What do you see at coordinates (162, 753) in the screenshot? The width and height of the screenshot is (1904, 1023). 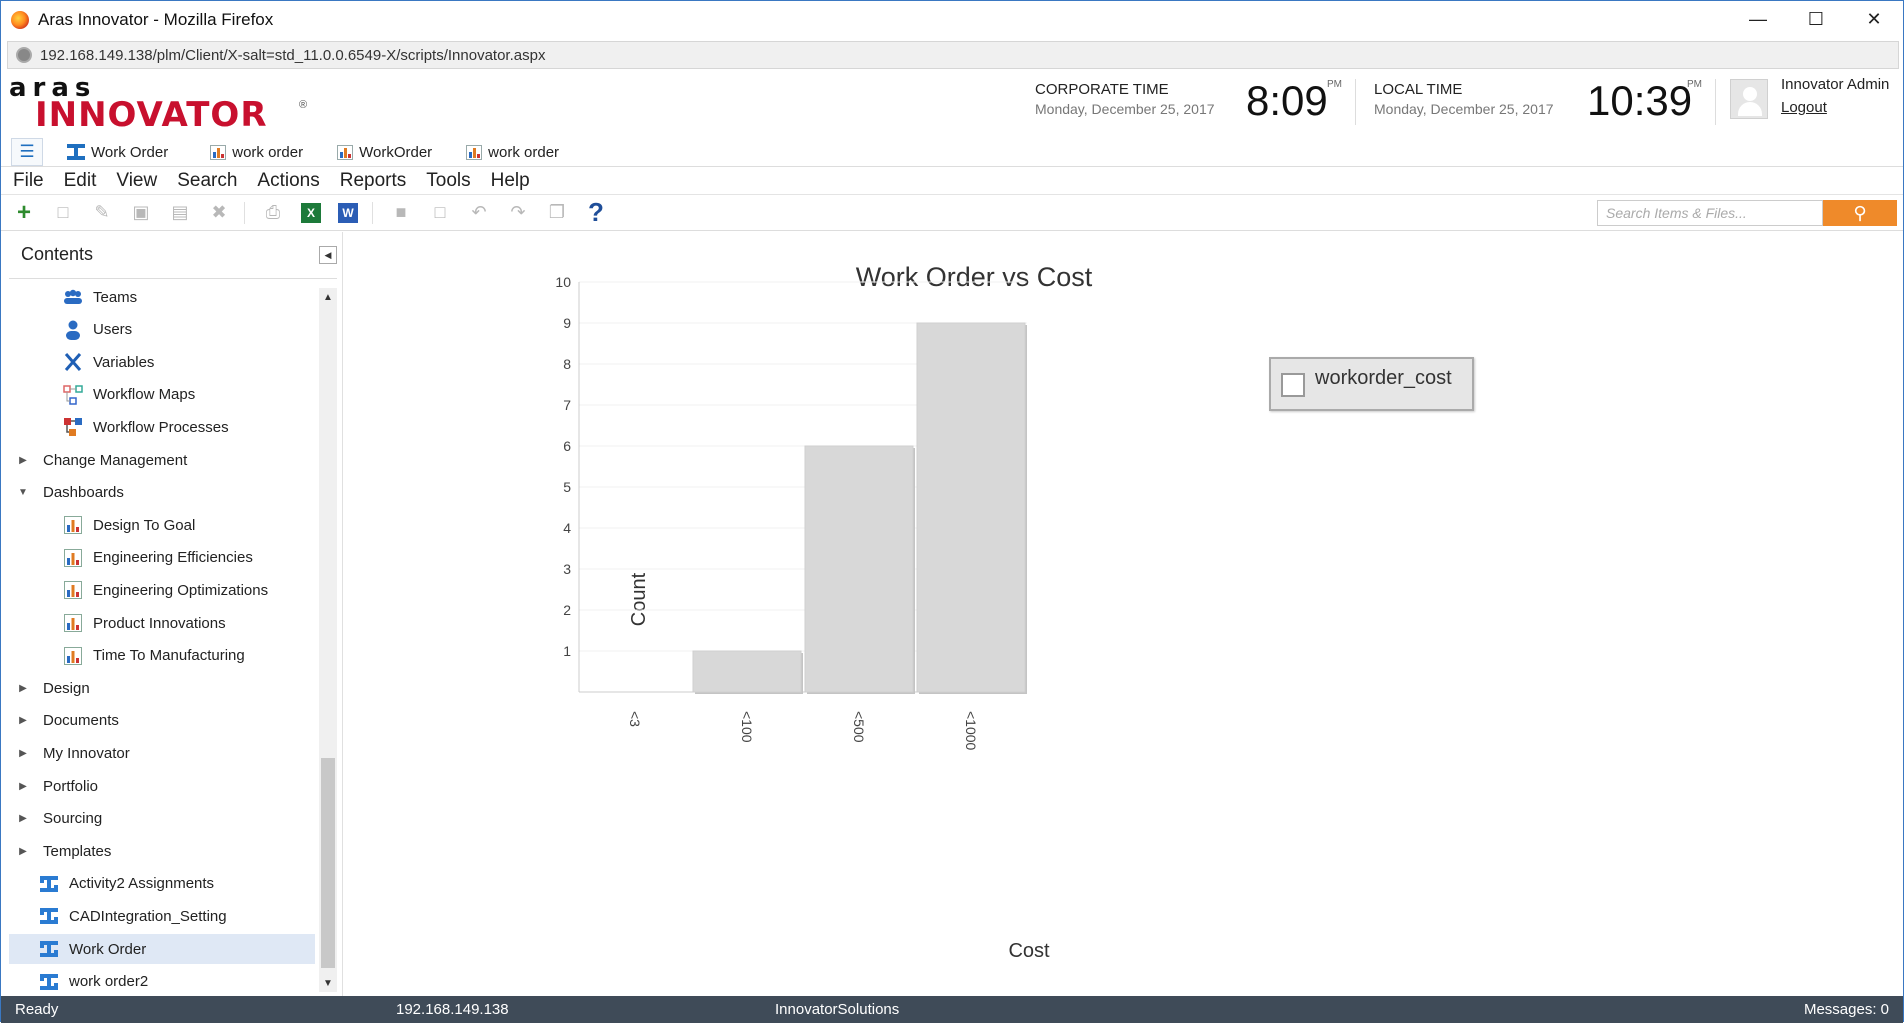 I see `sidebar-item-my-innovator: ▶ My Innovator` at bounding box center [162, 753].